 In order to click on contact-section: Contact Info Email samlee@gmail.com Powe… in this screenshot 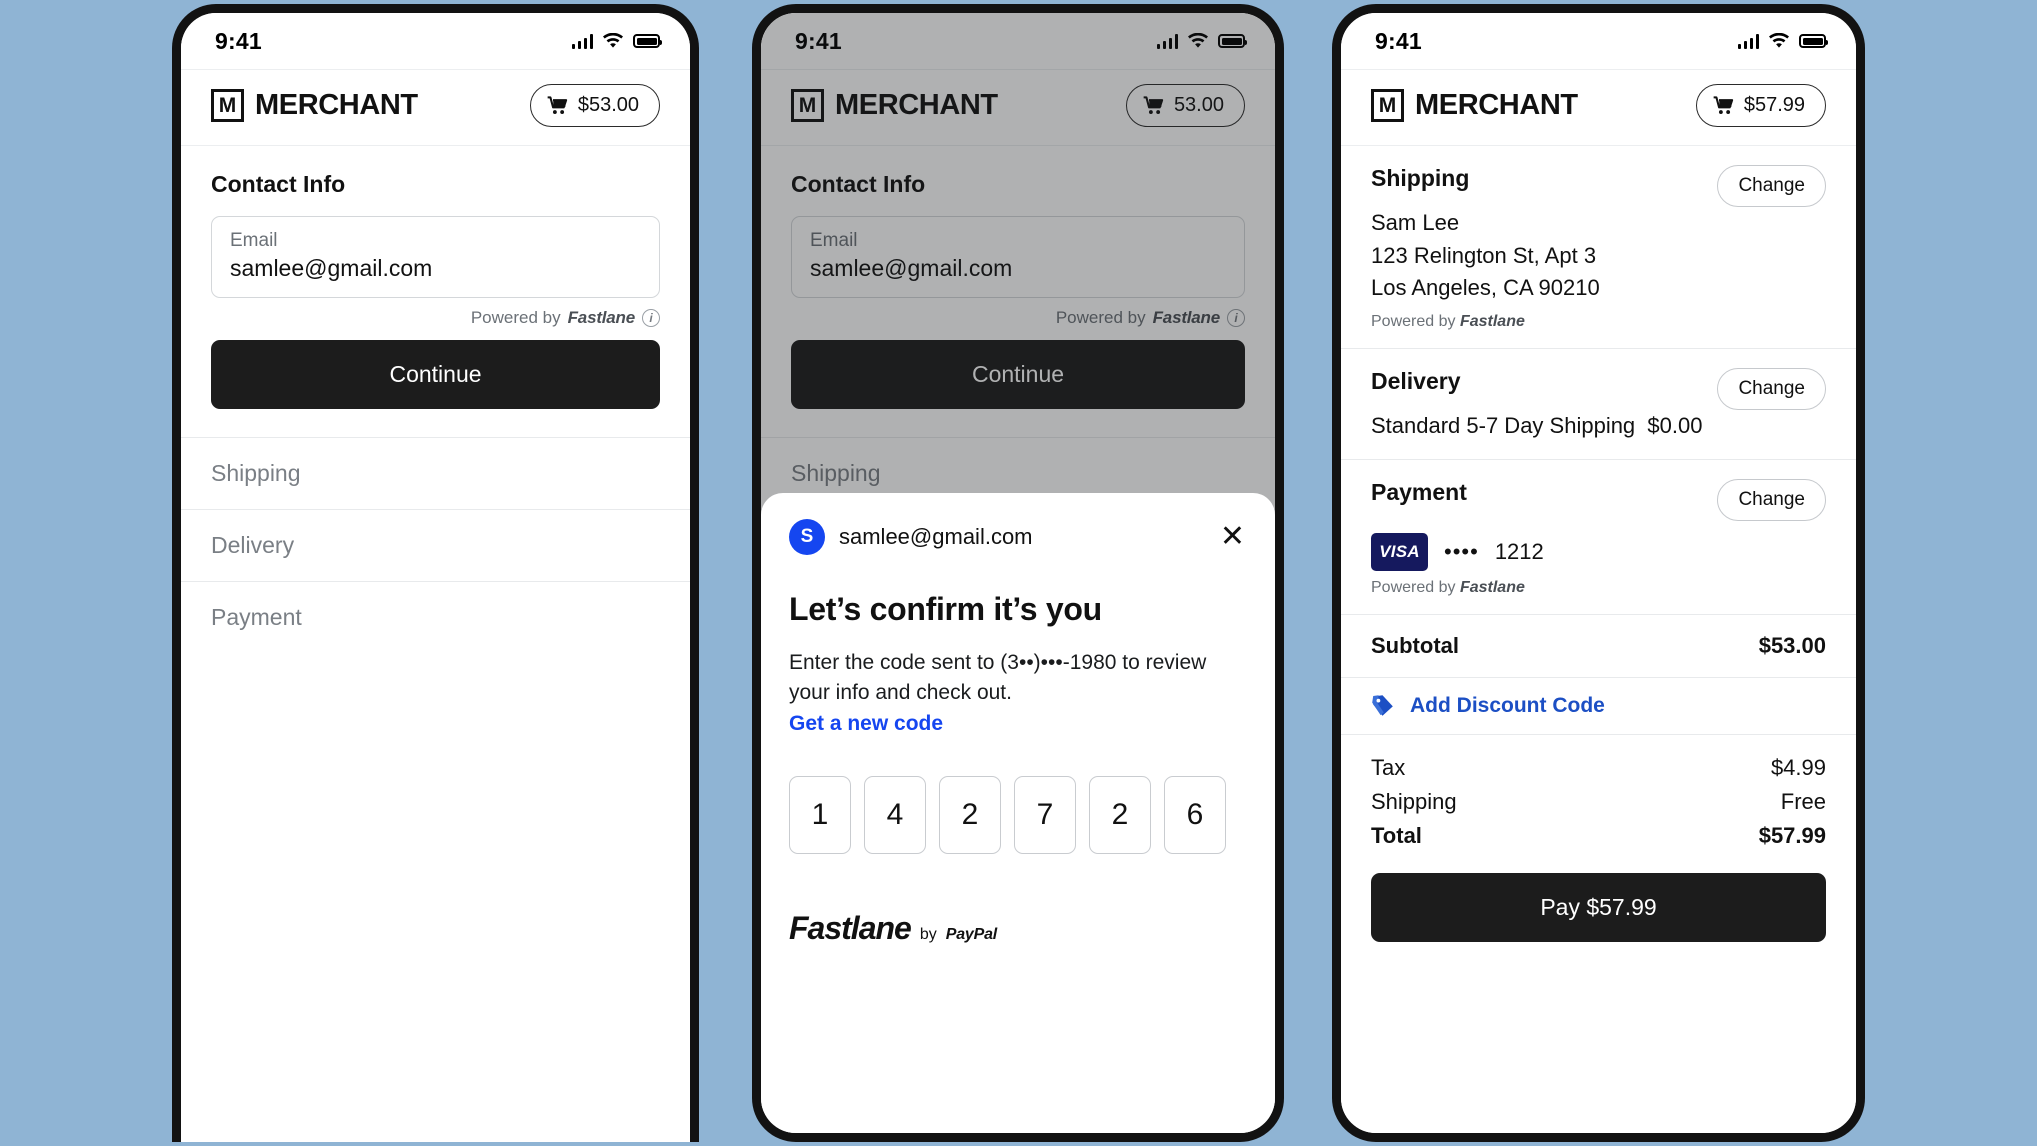, I will do `click(435, 277)`.